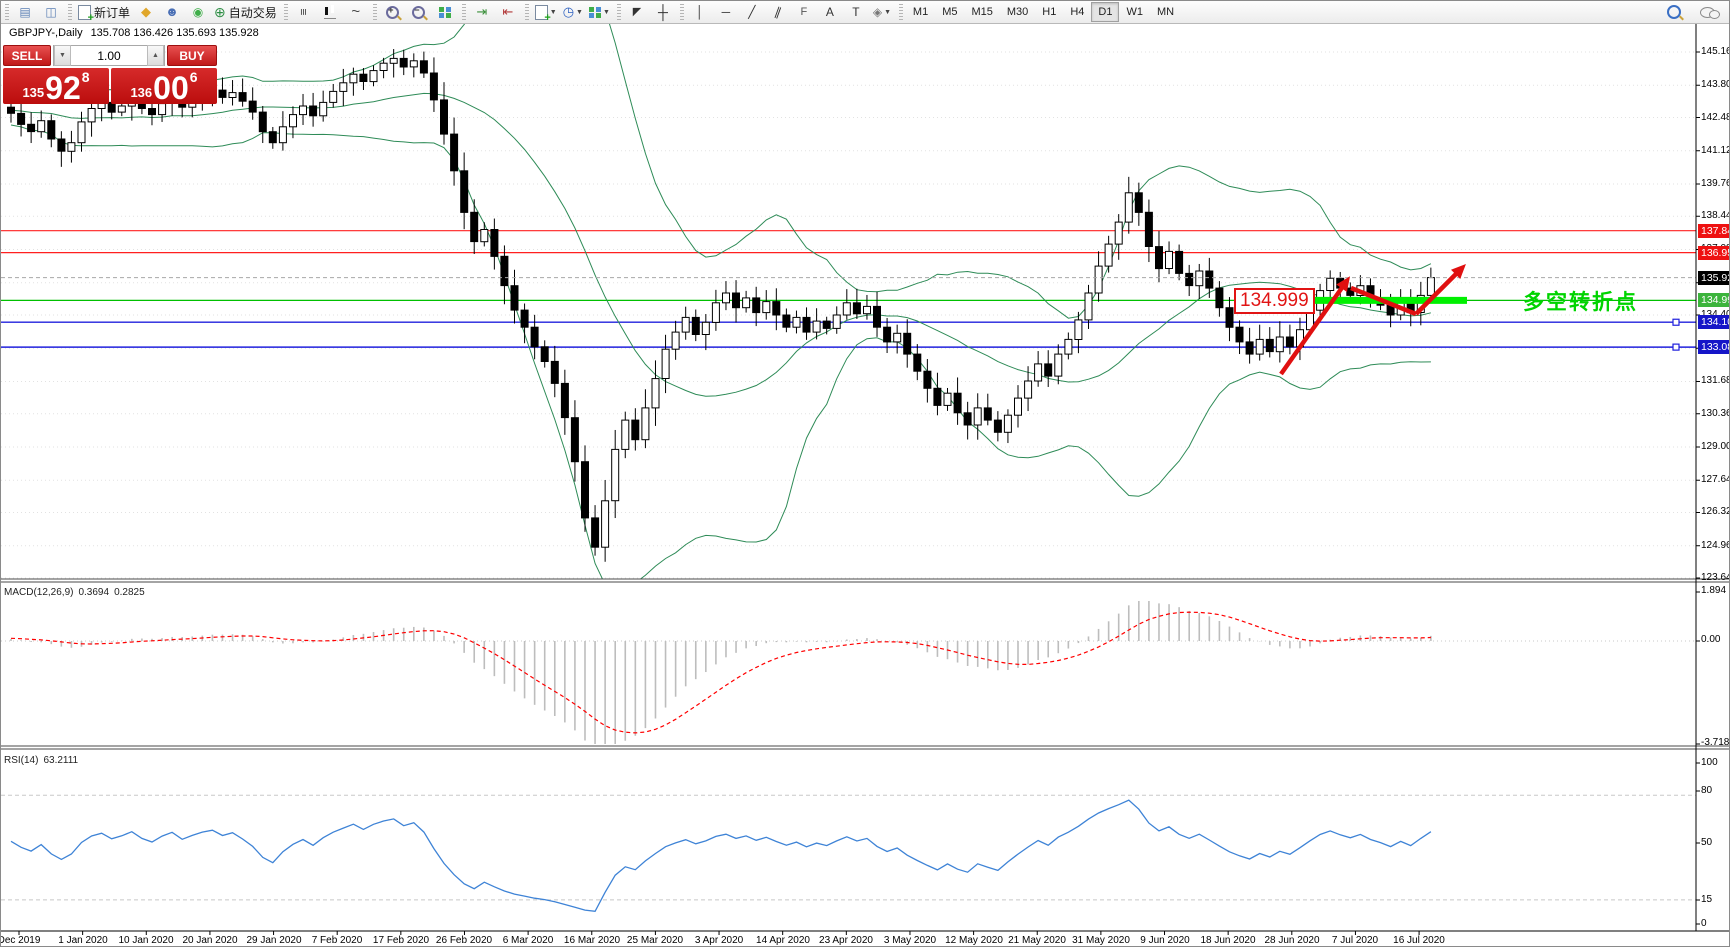 This screenshot has height=947, width=1730. What do you see at coordinates (252, 12) in the screenshot?
I see `auto-trading-button-label: 自动交易` at bounding box center [252, 12].